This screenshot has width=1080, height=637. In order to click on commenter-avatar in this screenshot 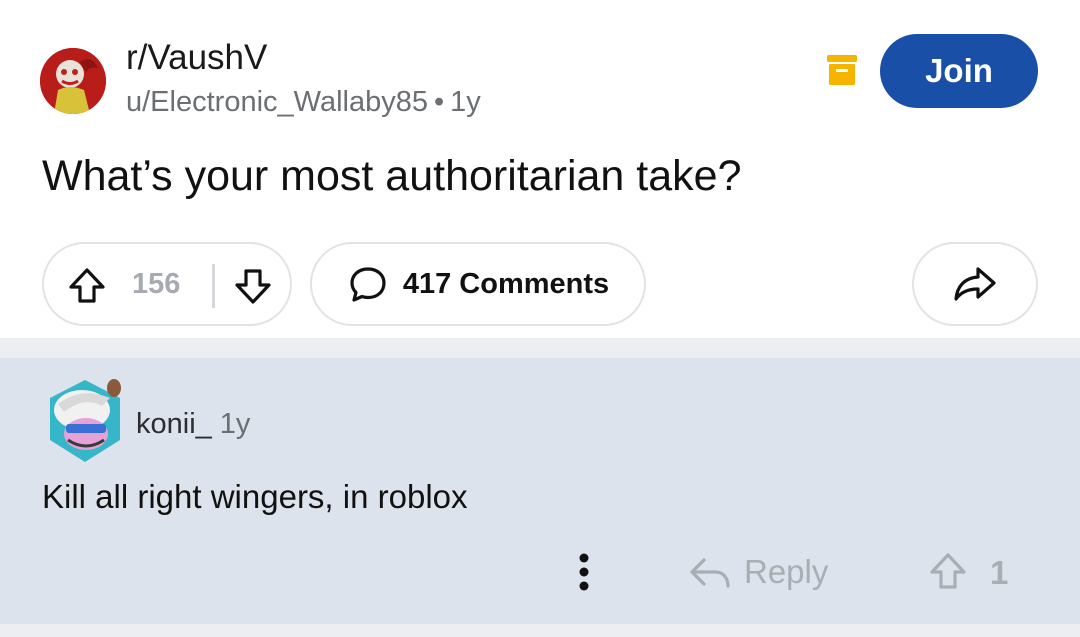, I will do `click(85, 421)`.